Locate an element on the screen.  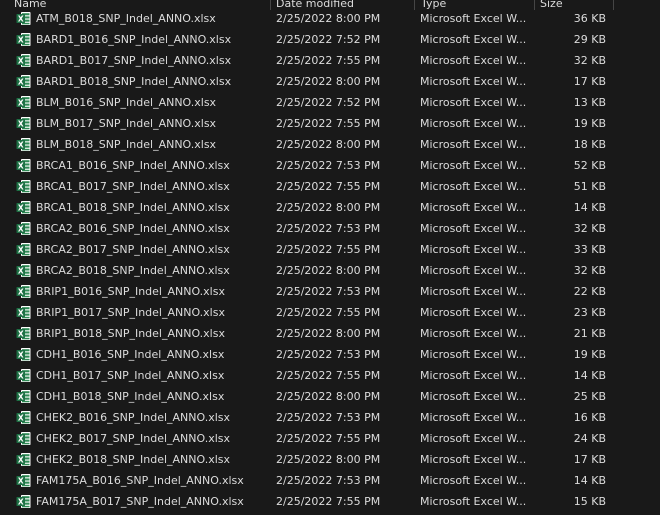
file-name: BRCA1_B018_SNP_Indel_ANNO.xlsx is located at coordinates (133, 207).